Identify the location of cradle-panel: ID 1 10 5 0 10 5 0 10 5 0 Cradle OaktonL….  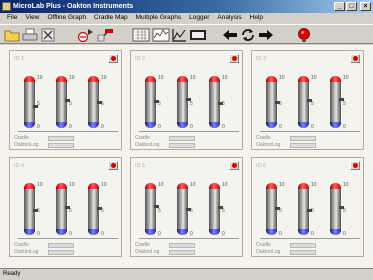
(65, 100).